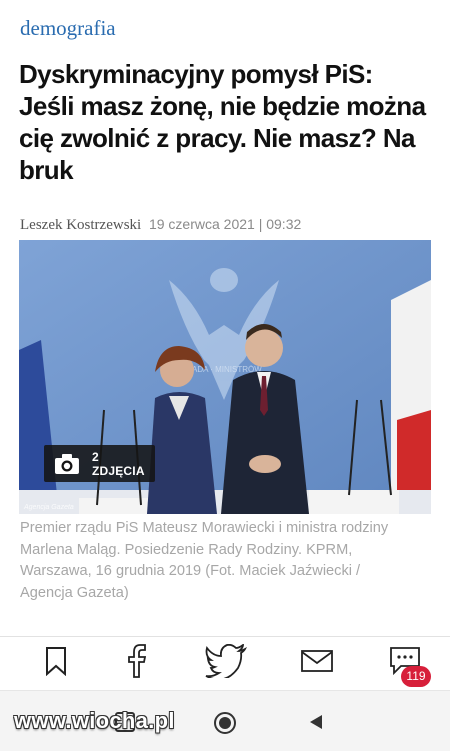 This screenshot has width=450, height=751. I want to click on facebook-icon, so click(136, 661).